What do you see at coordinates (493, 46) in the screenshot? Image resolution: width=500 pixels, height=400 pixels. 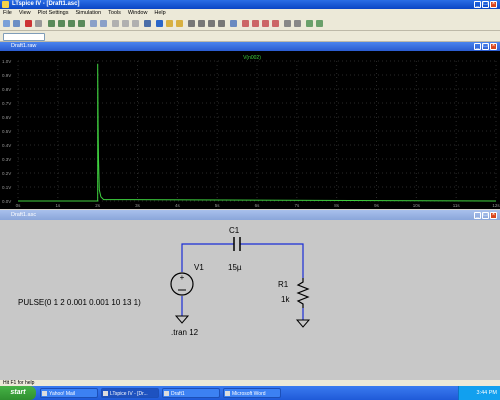 I see `waveform-close-button: ×` at bounding box center [493, 46].